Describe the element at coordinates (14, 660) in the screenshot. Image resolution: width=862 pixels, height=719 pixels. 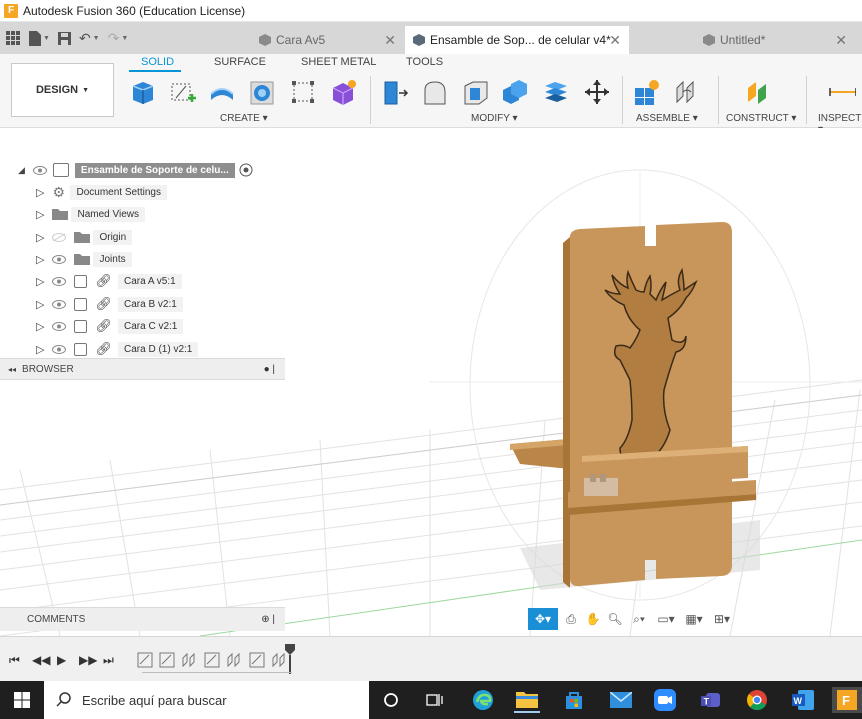
I see `go-to-start-icon: ⏮` at that location.